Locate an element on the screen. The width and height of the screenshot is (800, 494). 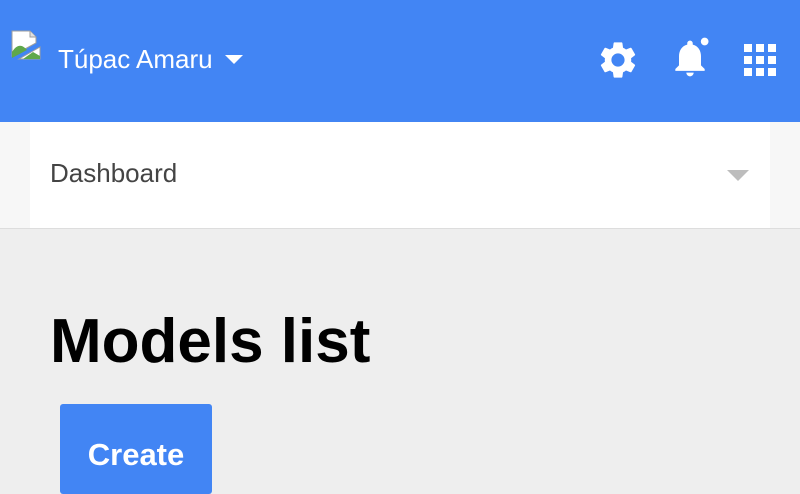
create-button: Create is located at coordinates (136, 449).